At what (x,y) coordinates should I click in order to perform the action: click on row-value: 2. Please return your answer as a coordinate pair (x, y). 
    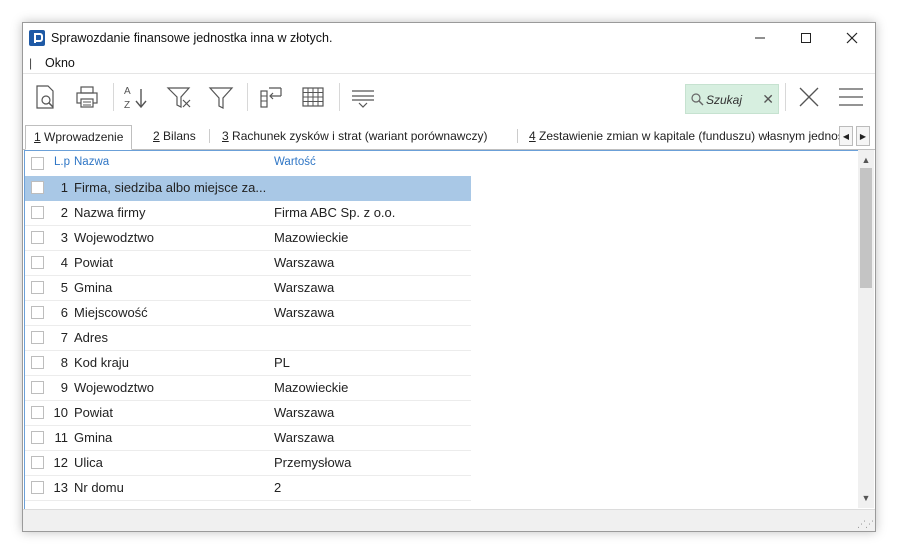
    Looking at the image, I should click on (277, 487).